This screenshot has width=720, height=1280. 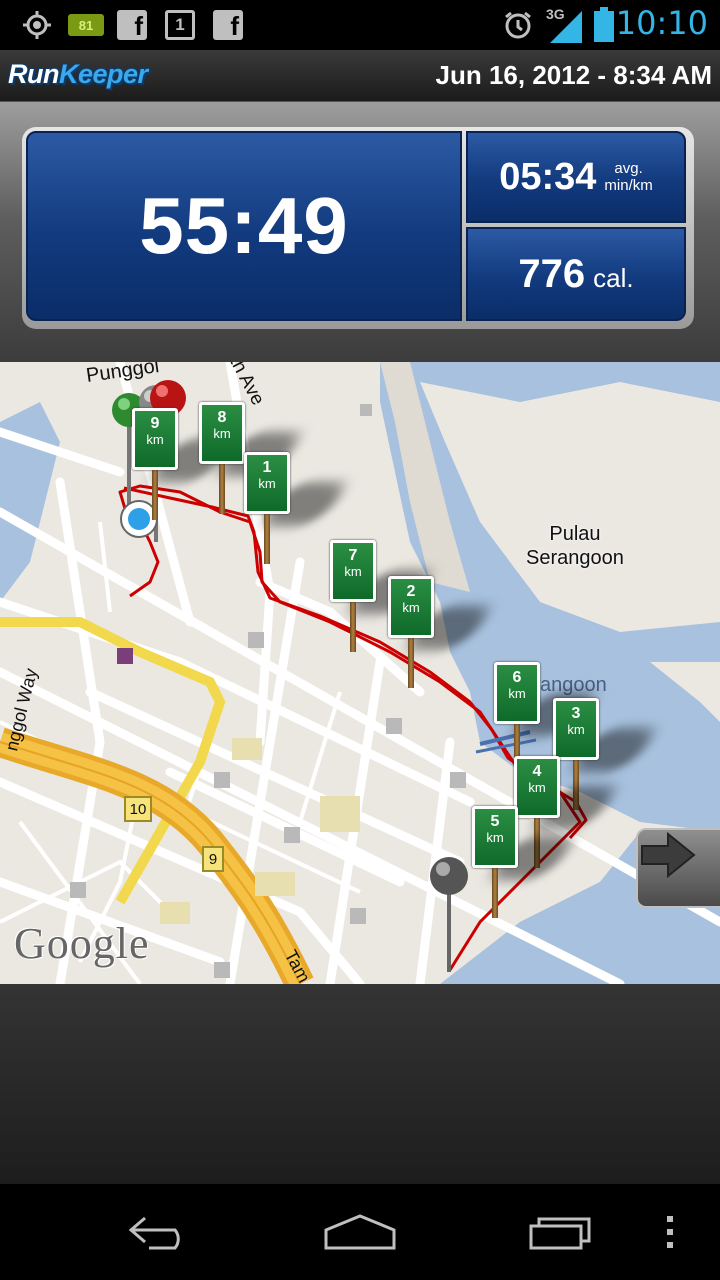 What do you see at coordinates (138, 809) in the screenshot?
I see `route-shield-10: 10` at bounding box center [138, 809].